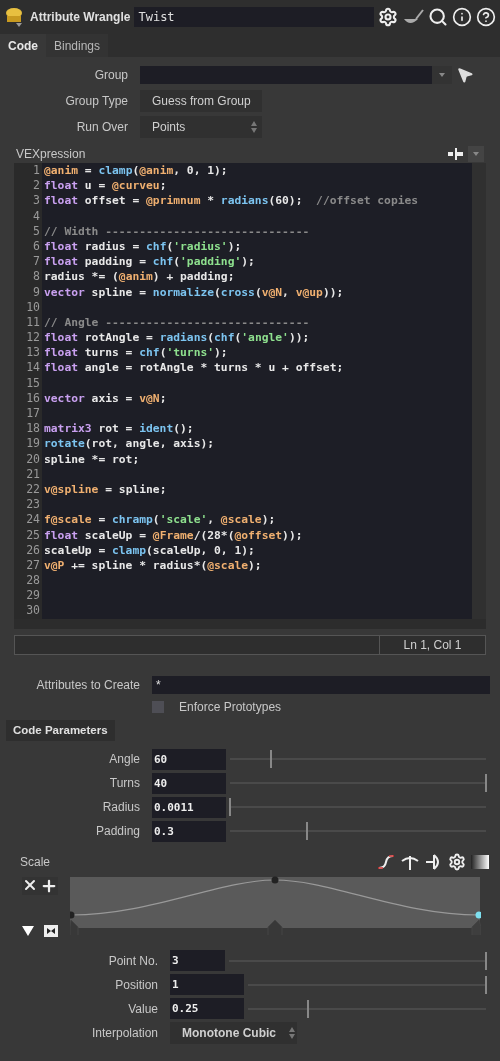  What do you see at coordinates (486, 17) in the screenshot?
I see `help-icon` at bounding box center [486, 17].